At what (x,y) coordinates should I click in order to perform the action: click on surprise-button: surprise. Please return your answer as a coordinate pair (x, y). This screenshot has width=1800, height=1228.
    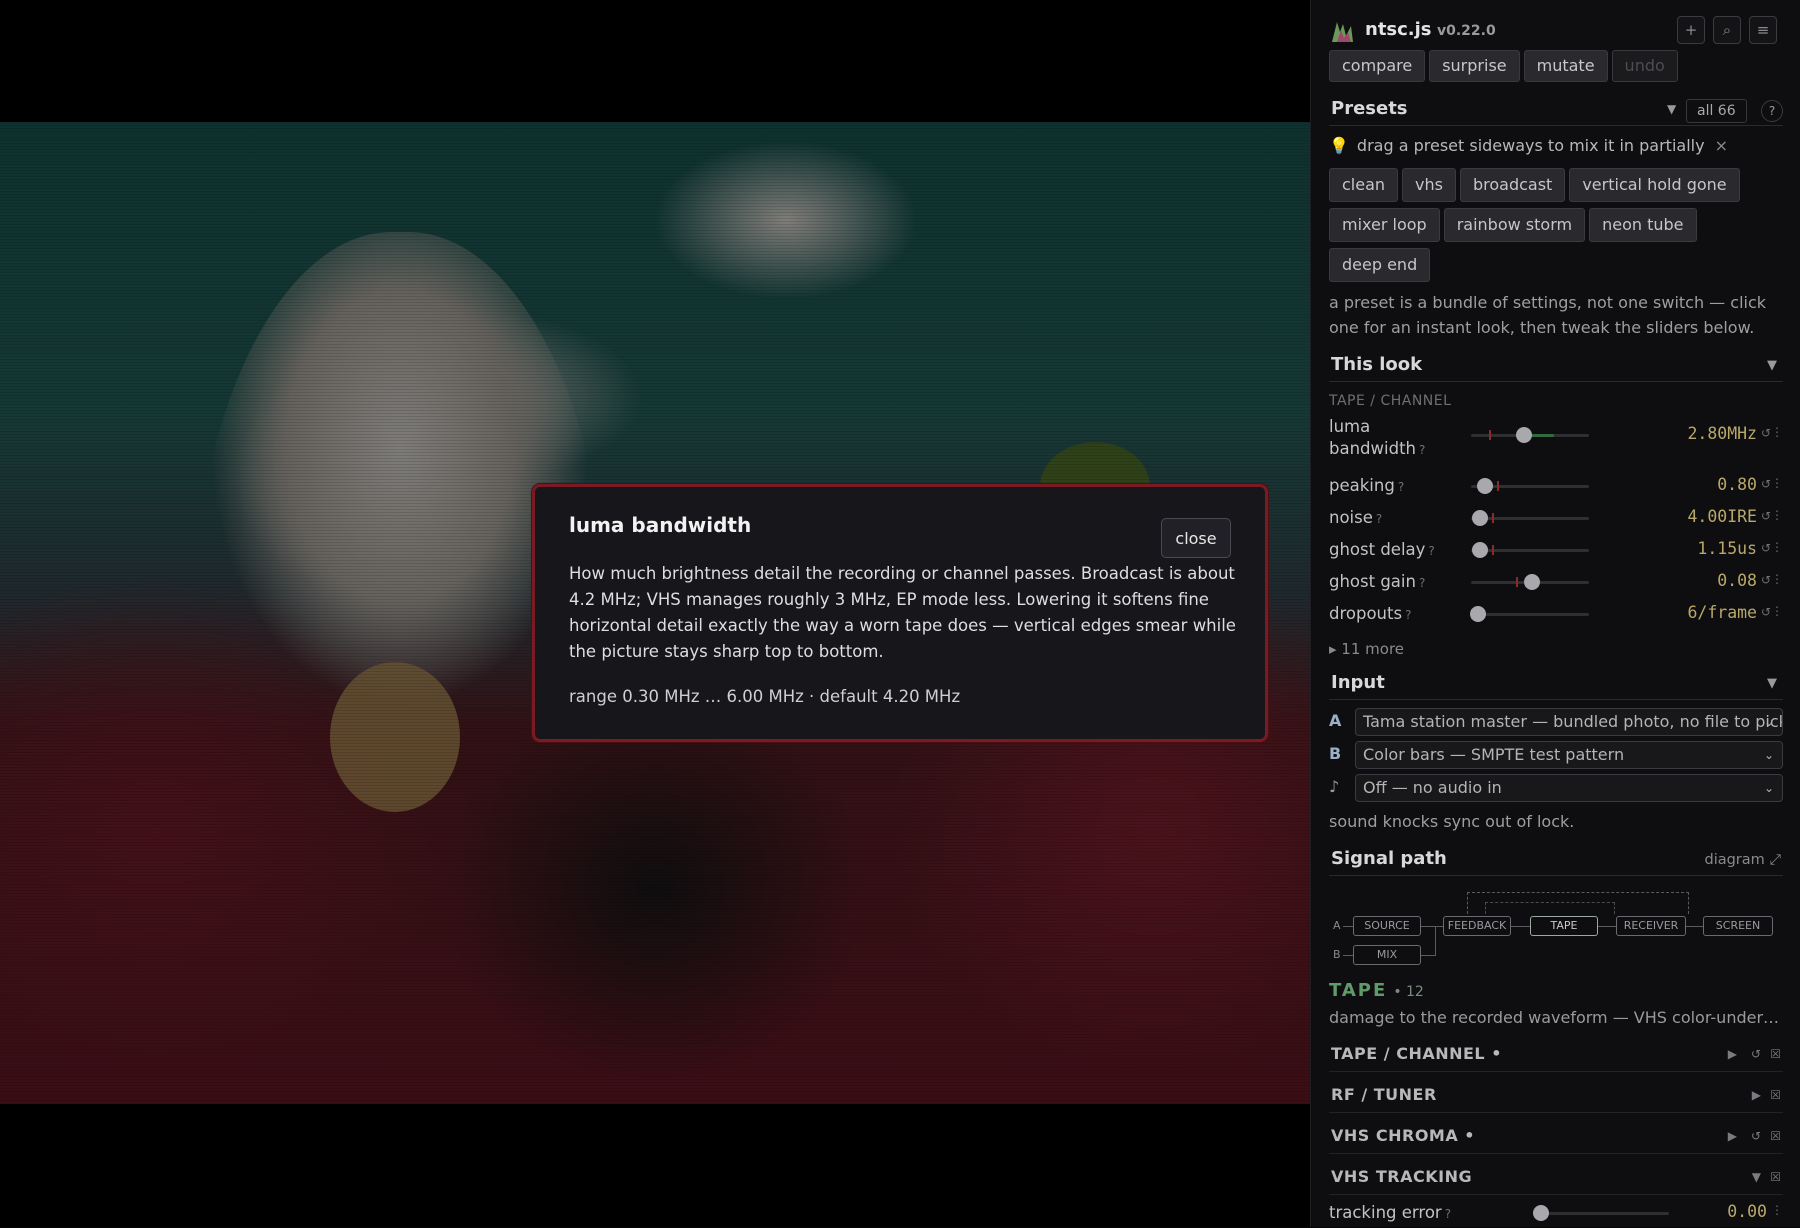
    Looking at the image, I should click on (1474, 66).